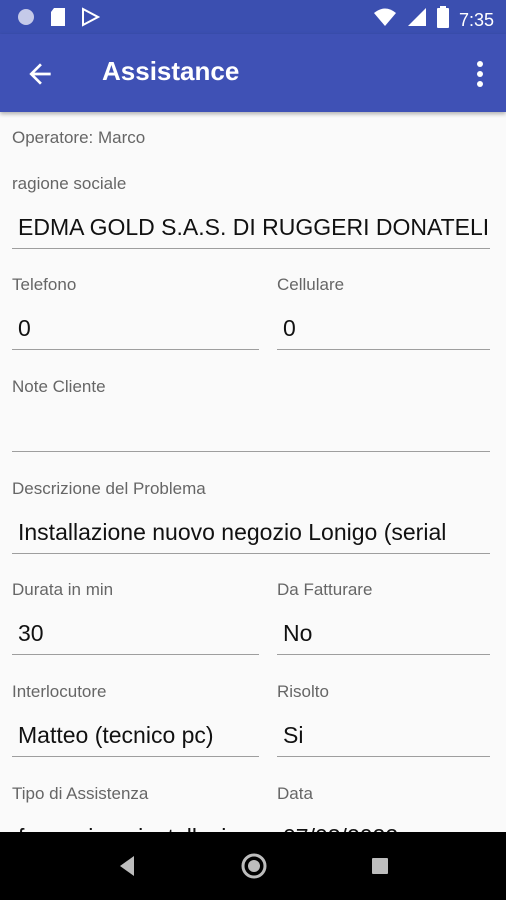 This screenshot has width=506, height=900. What do you see at coordinates (135, 330) in the screenshot?
I see `telefono-field: 0` at bounding box center [135, 330].